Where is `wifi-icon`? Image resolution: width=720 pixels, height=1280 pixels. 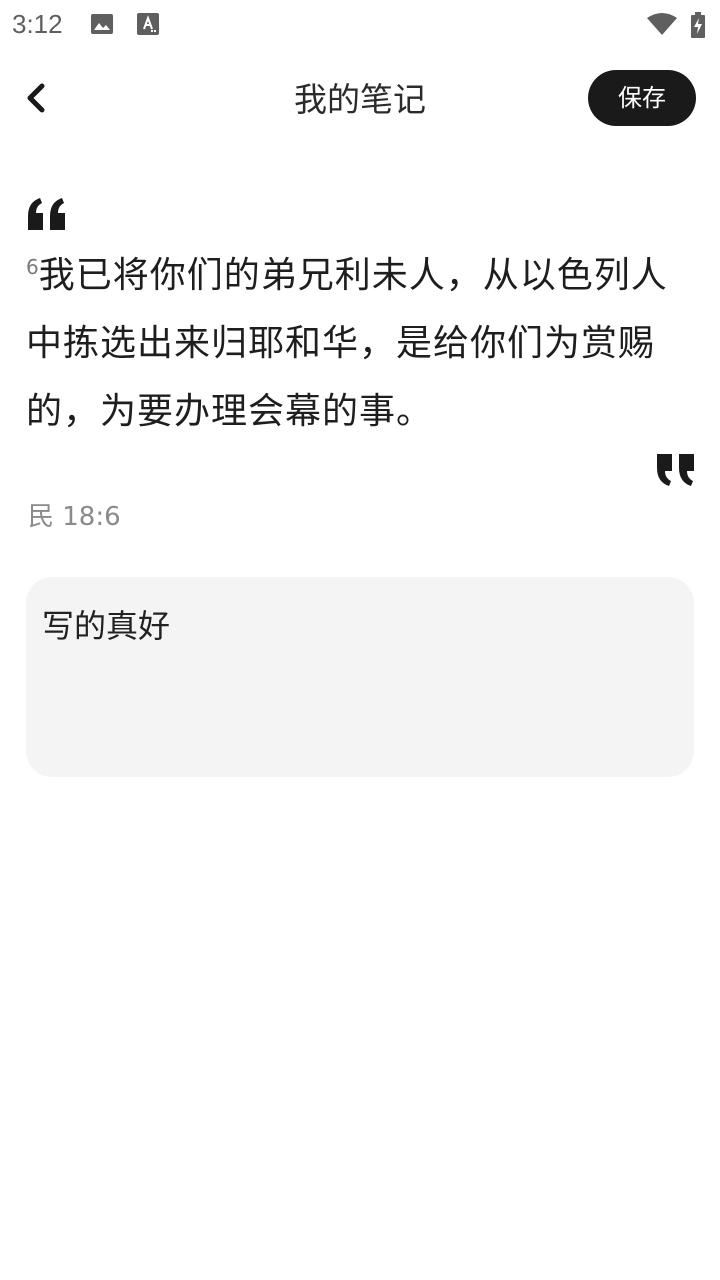
wifi-icon is located at coordinates (662, 24).